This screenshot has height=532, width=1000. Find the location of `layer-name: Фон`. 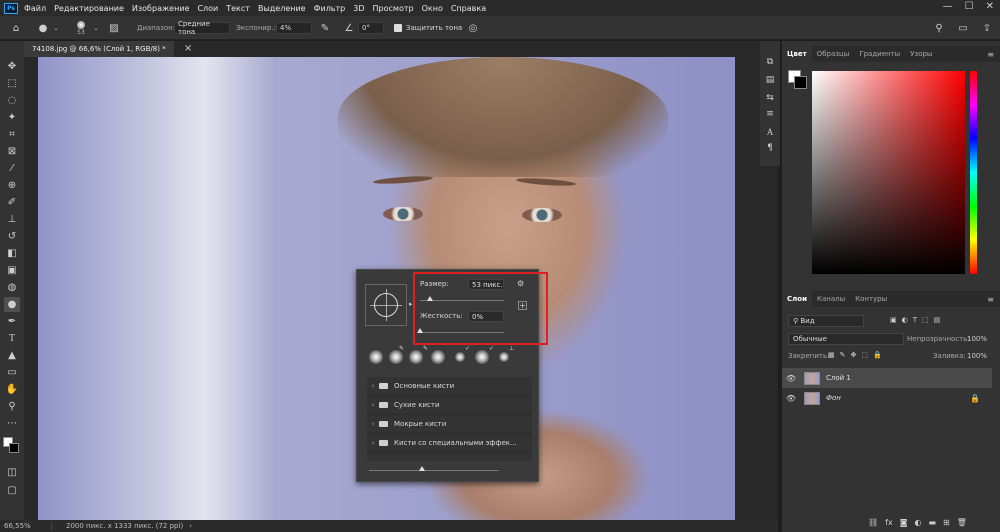

layer-name: Фон is located at coordinates (833, 398).